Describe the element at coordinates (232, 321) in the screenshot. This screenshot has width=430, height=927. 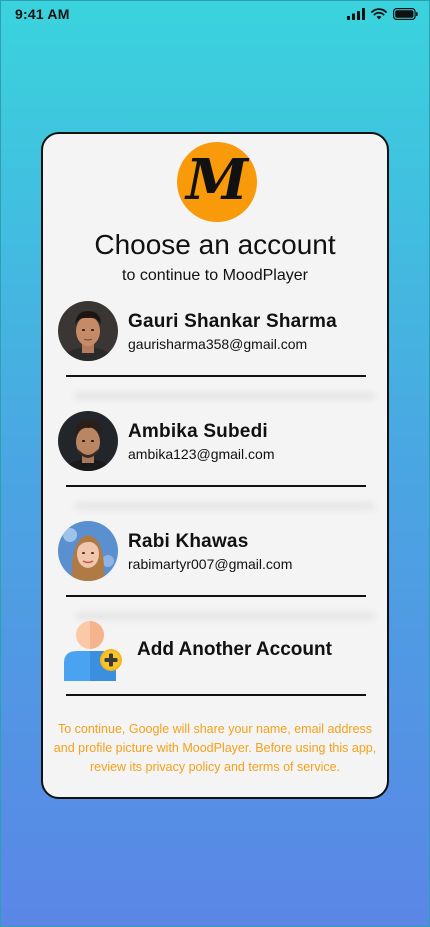
I see `account-name: Gauri Shankar Sharma` at that location.